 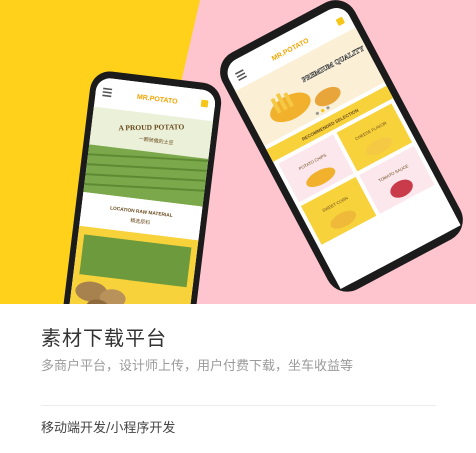 What do you see at coordinates (151, 127) in the screenshot?
I see `left-slogan: A PROUD POTATO` at bounding box center [151, 127].